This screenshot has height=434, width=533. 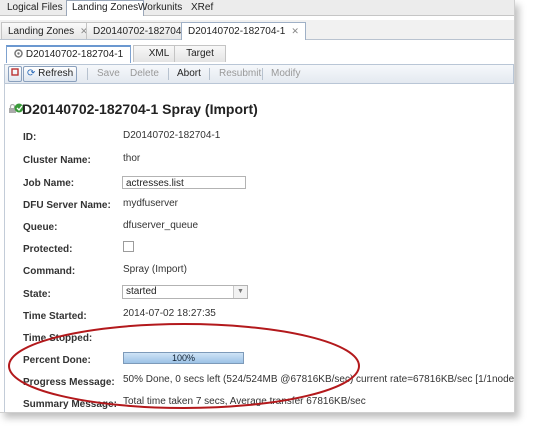 I want to click on state-selected-value: started, so click(x=141, y=291).